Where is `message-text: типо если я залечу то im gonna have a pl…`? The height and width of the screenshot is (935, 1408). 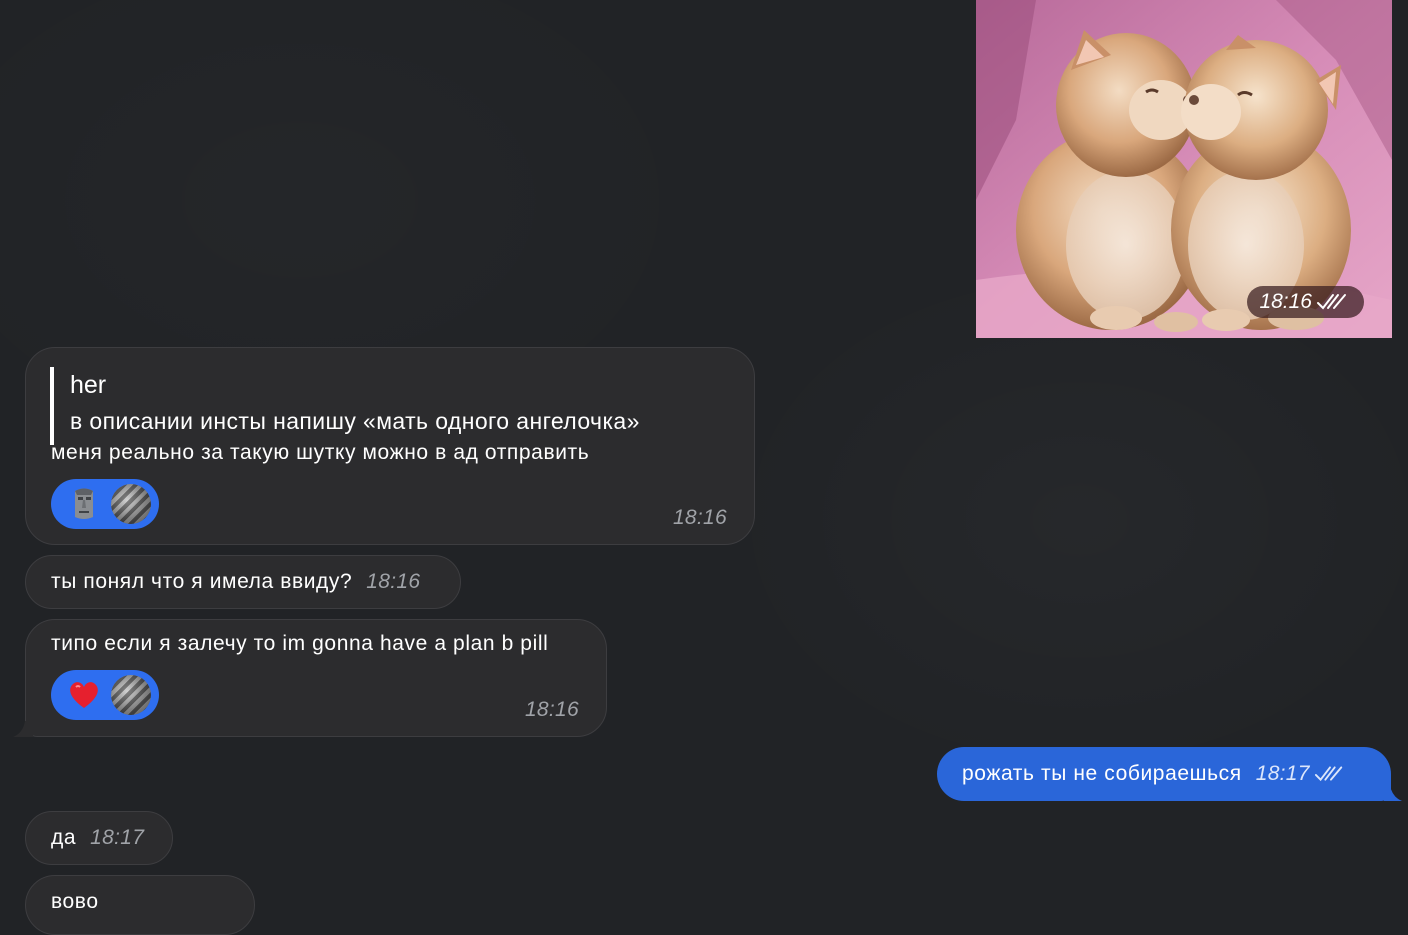 message-text: типо если я залечу то im gonna have a pl… is located at coordinates (300, 643).